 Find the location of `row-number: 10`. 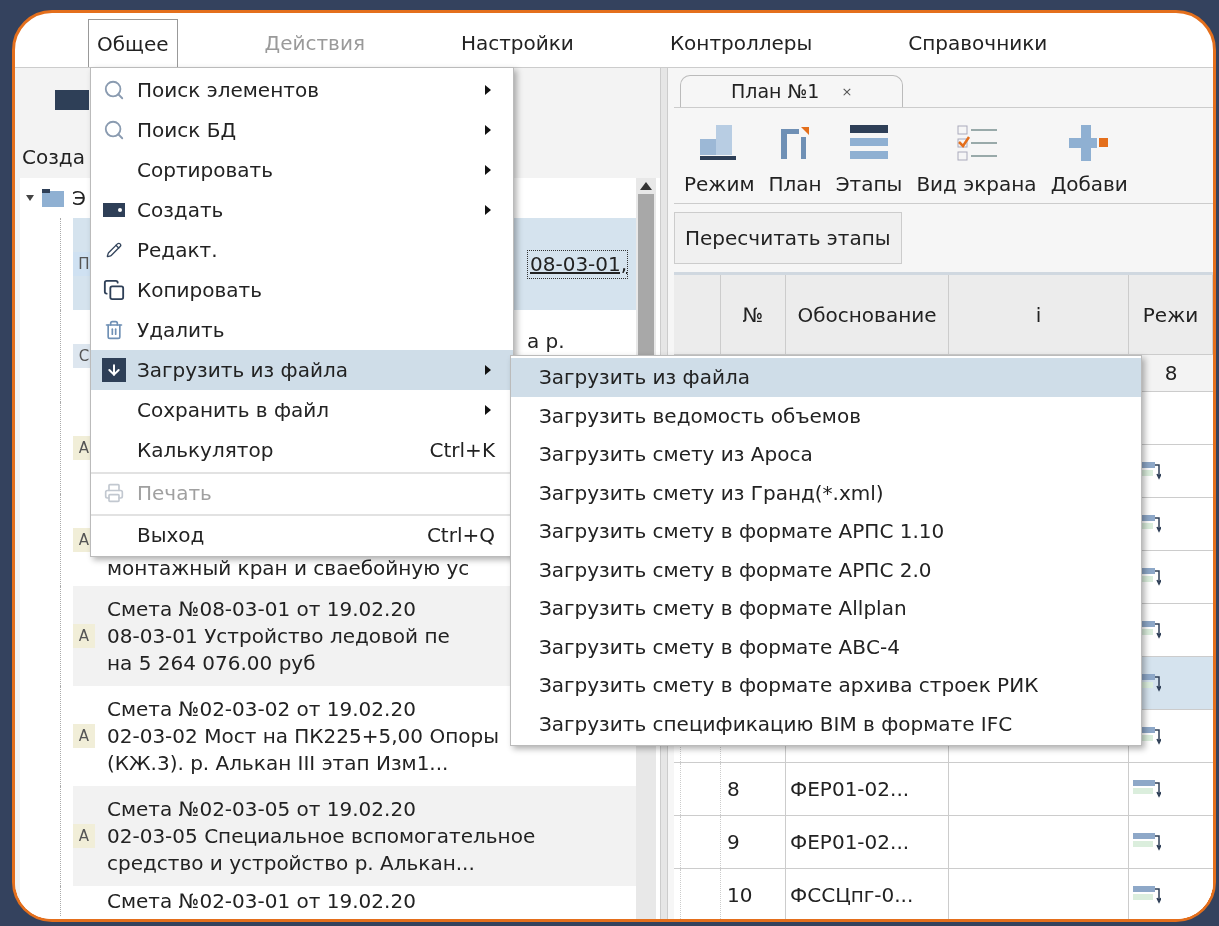

row-number: 10 is located at coordinates (740, 895).